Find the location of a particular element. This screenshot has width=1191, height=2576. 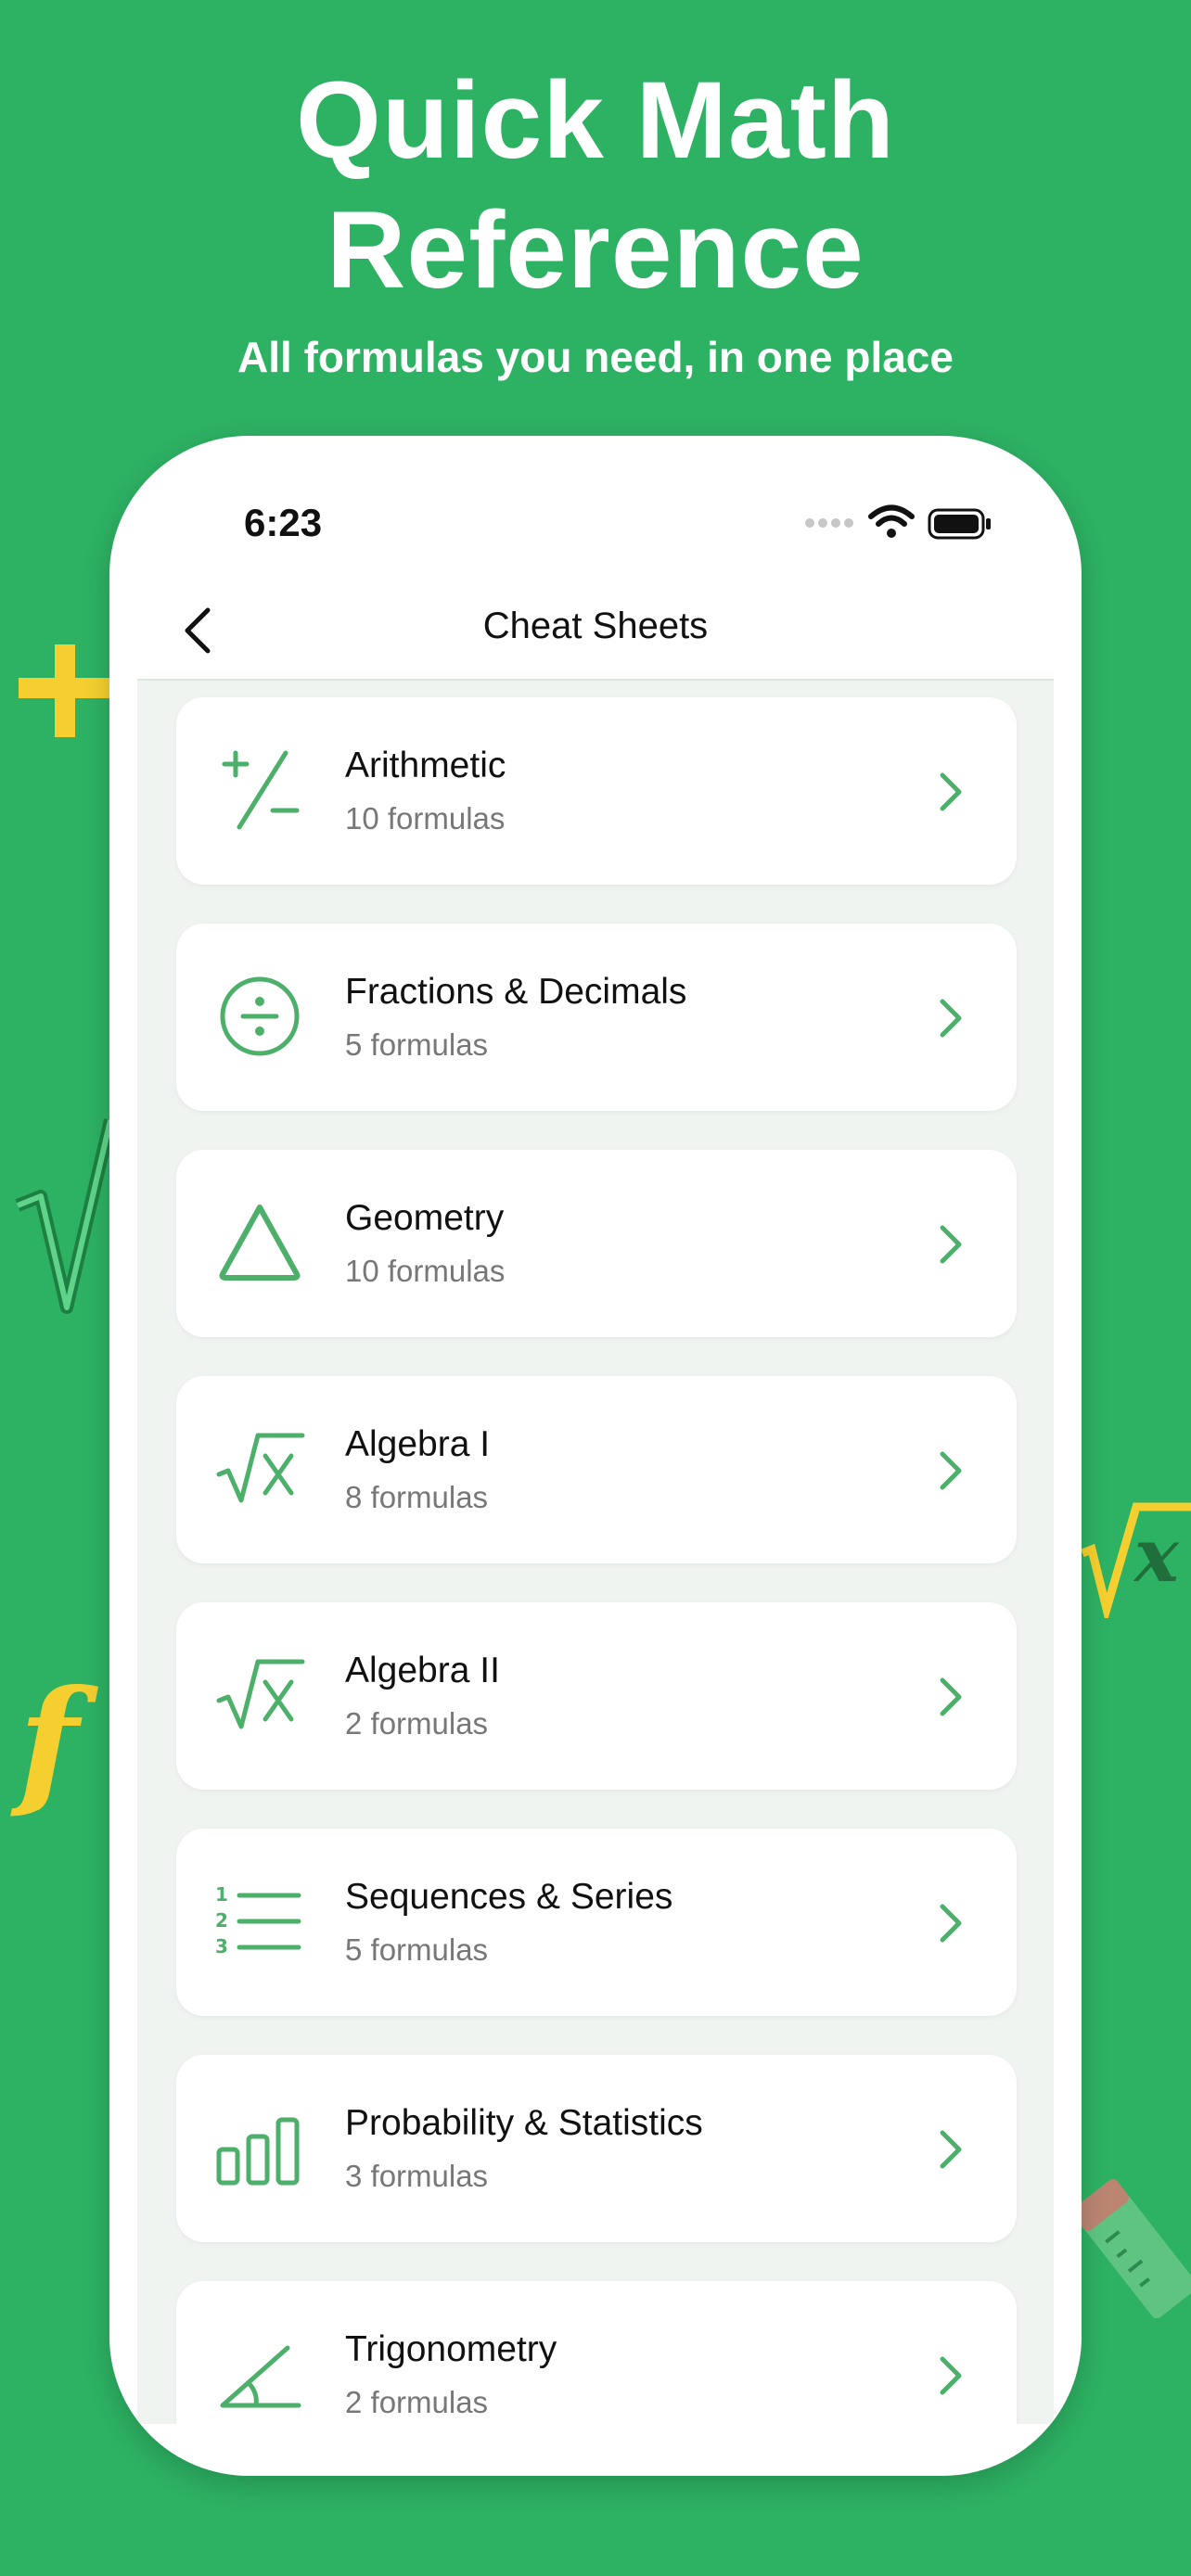

numbered-list-icon: 1 2 3 is located at coordinates (258, 1920).